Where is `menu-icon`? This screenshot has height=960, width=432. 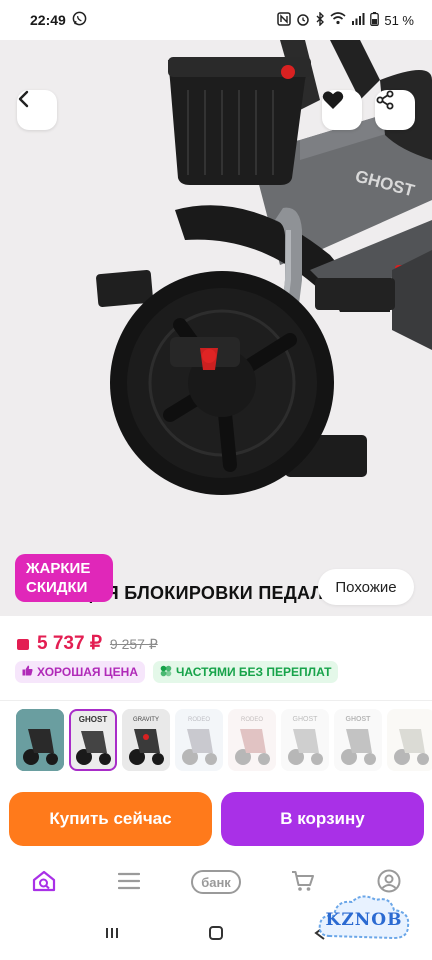
menu-icon is located at coordinates (129, 883).